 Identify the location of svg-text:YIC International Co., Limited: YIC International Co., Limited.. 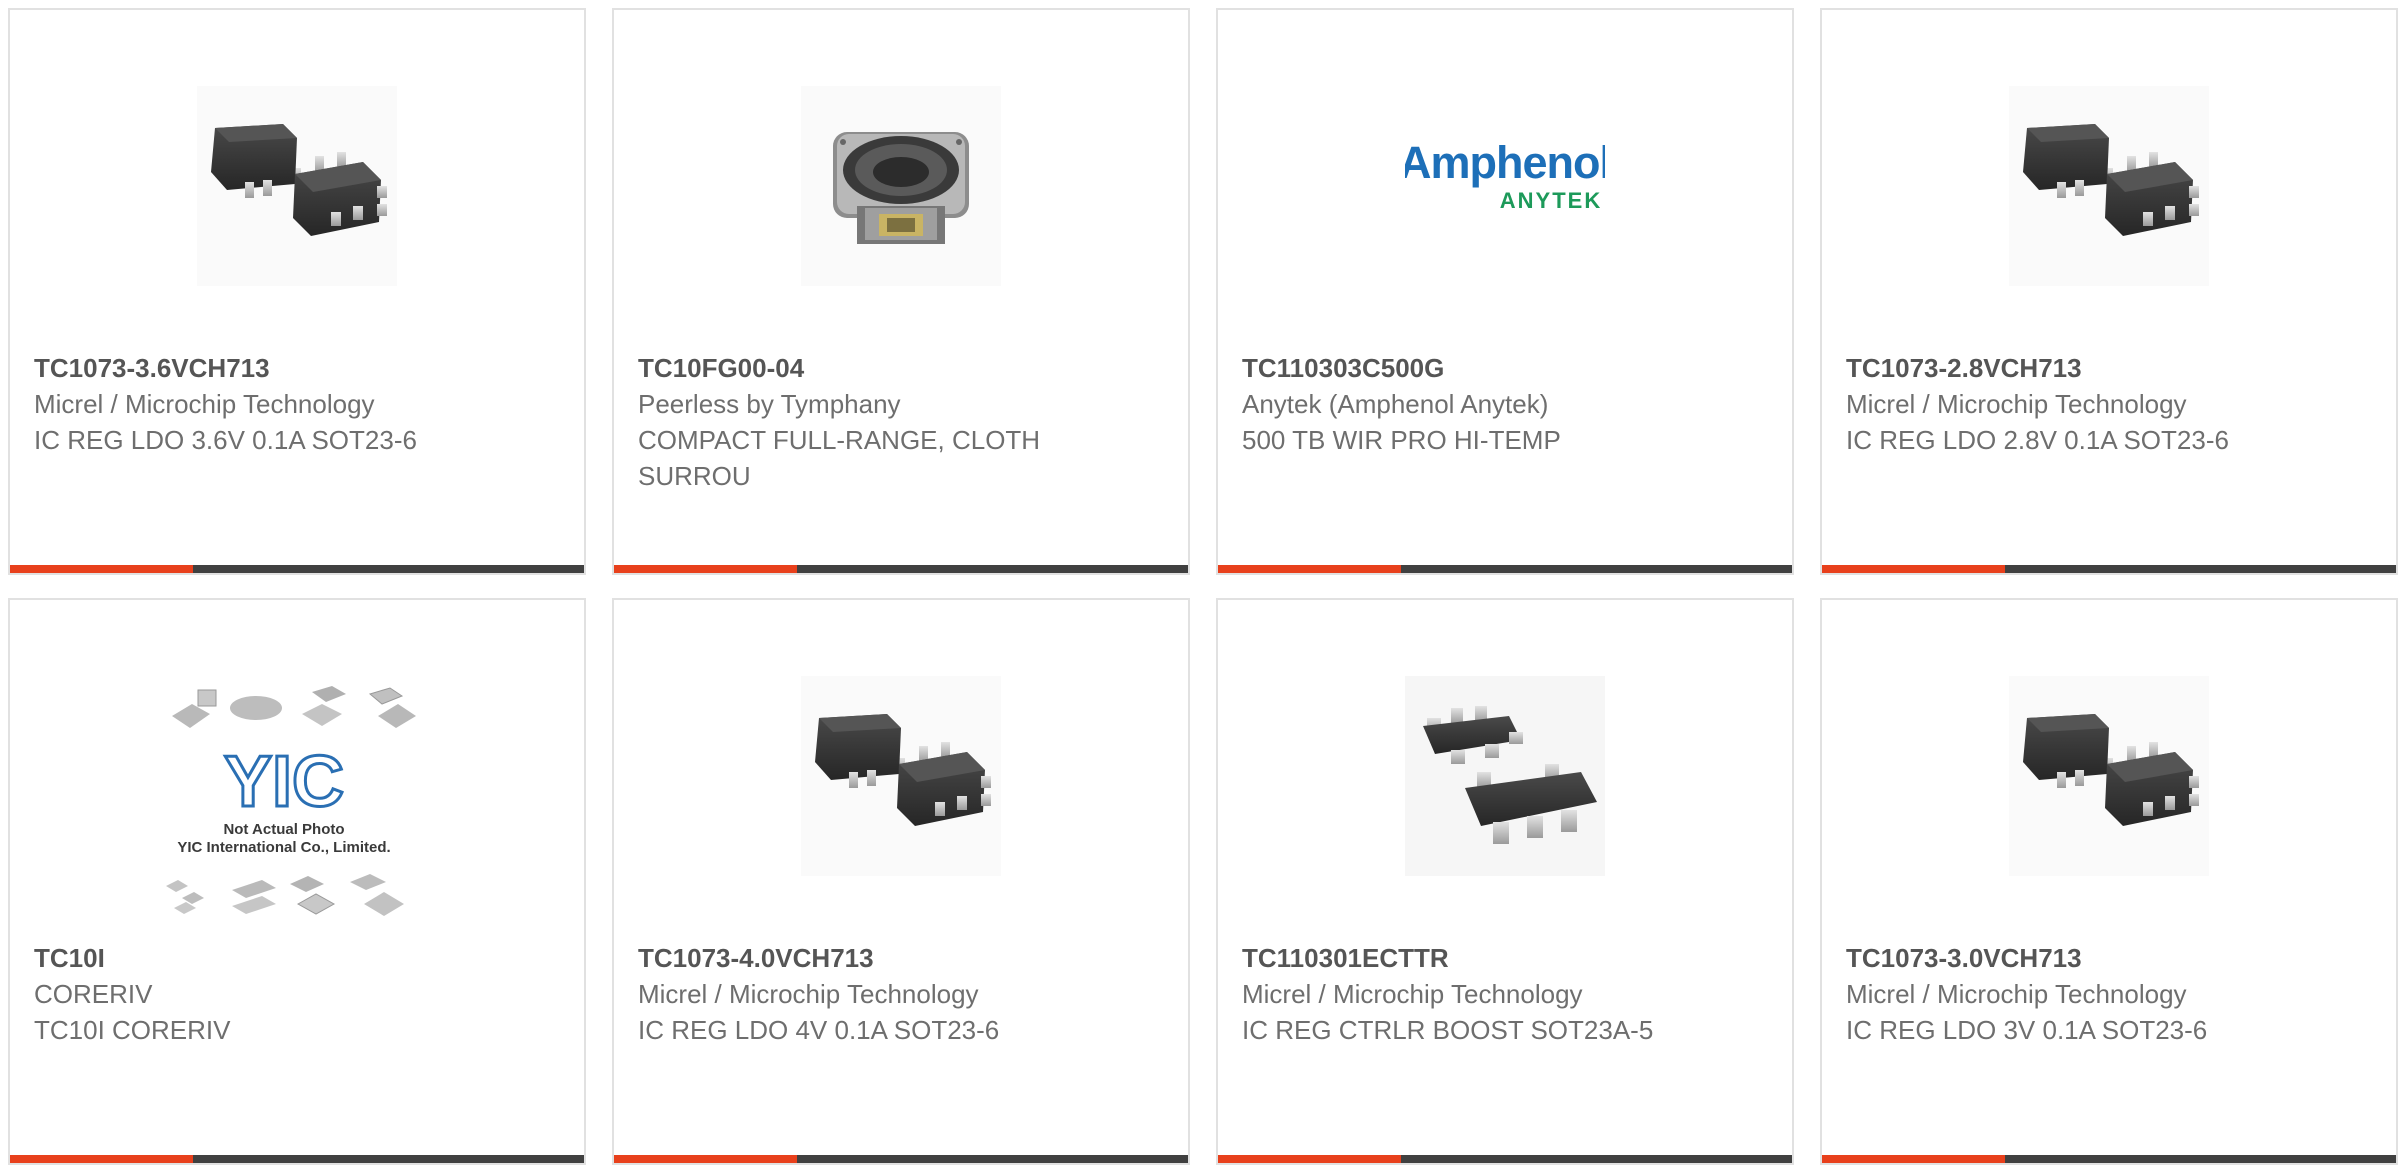
(283, 847).